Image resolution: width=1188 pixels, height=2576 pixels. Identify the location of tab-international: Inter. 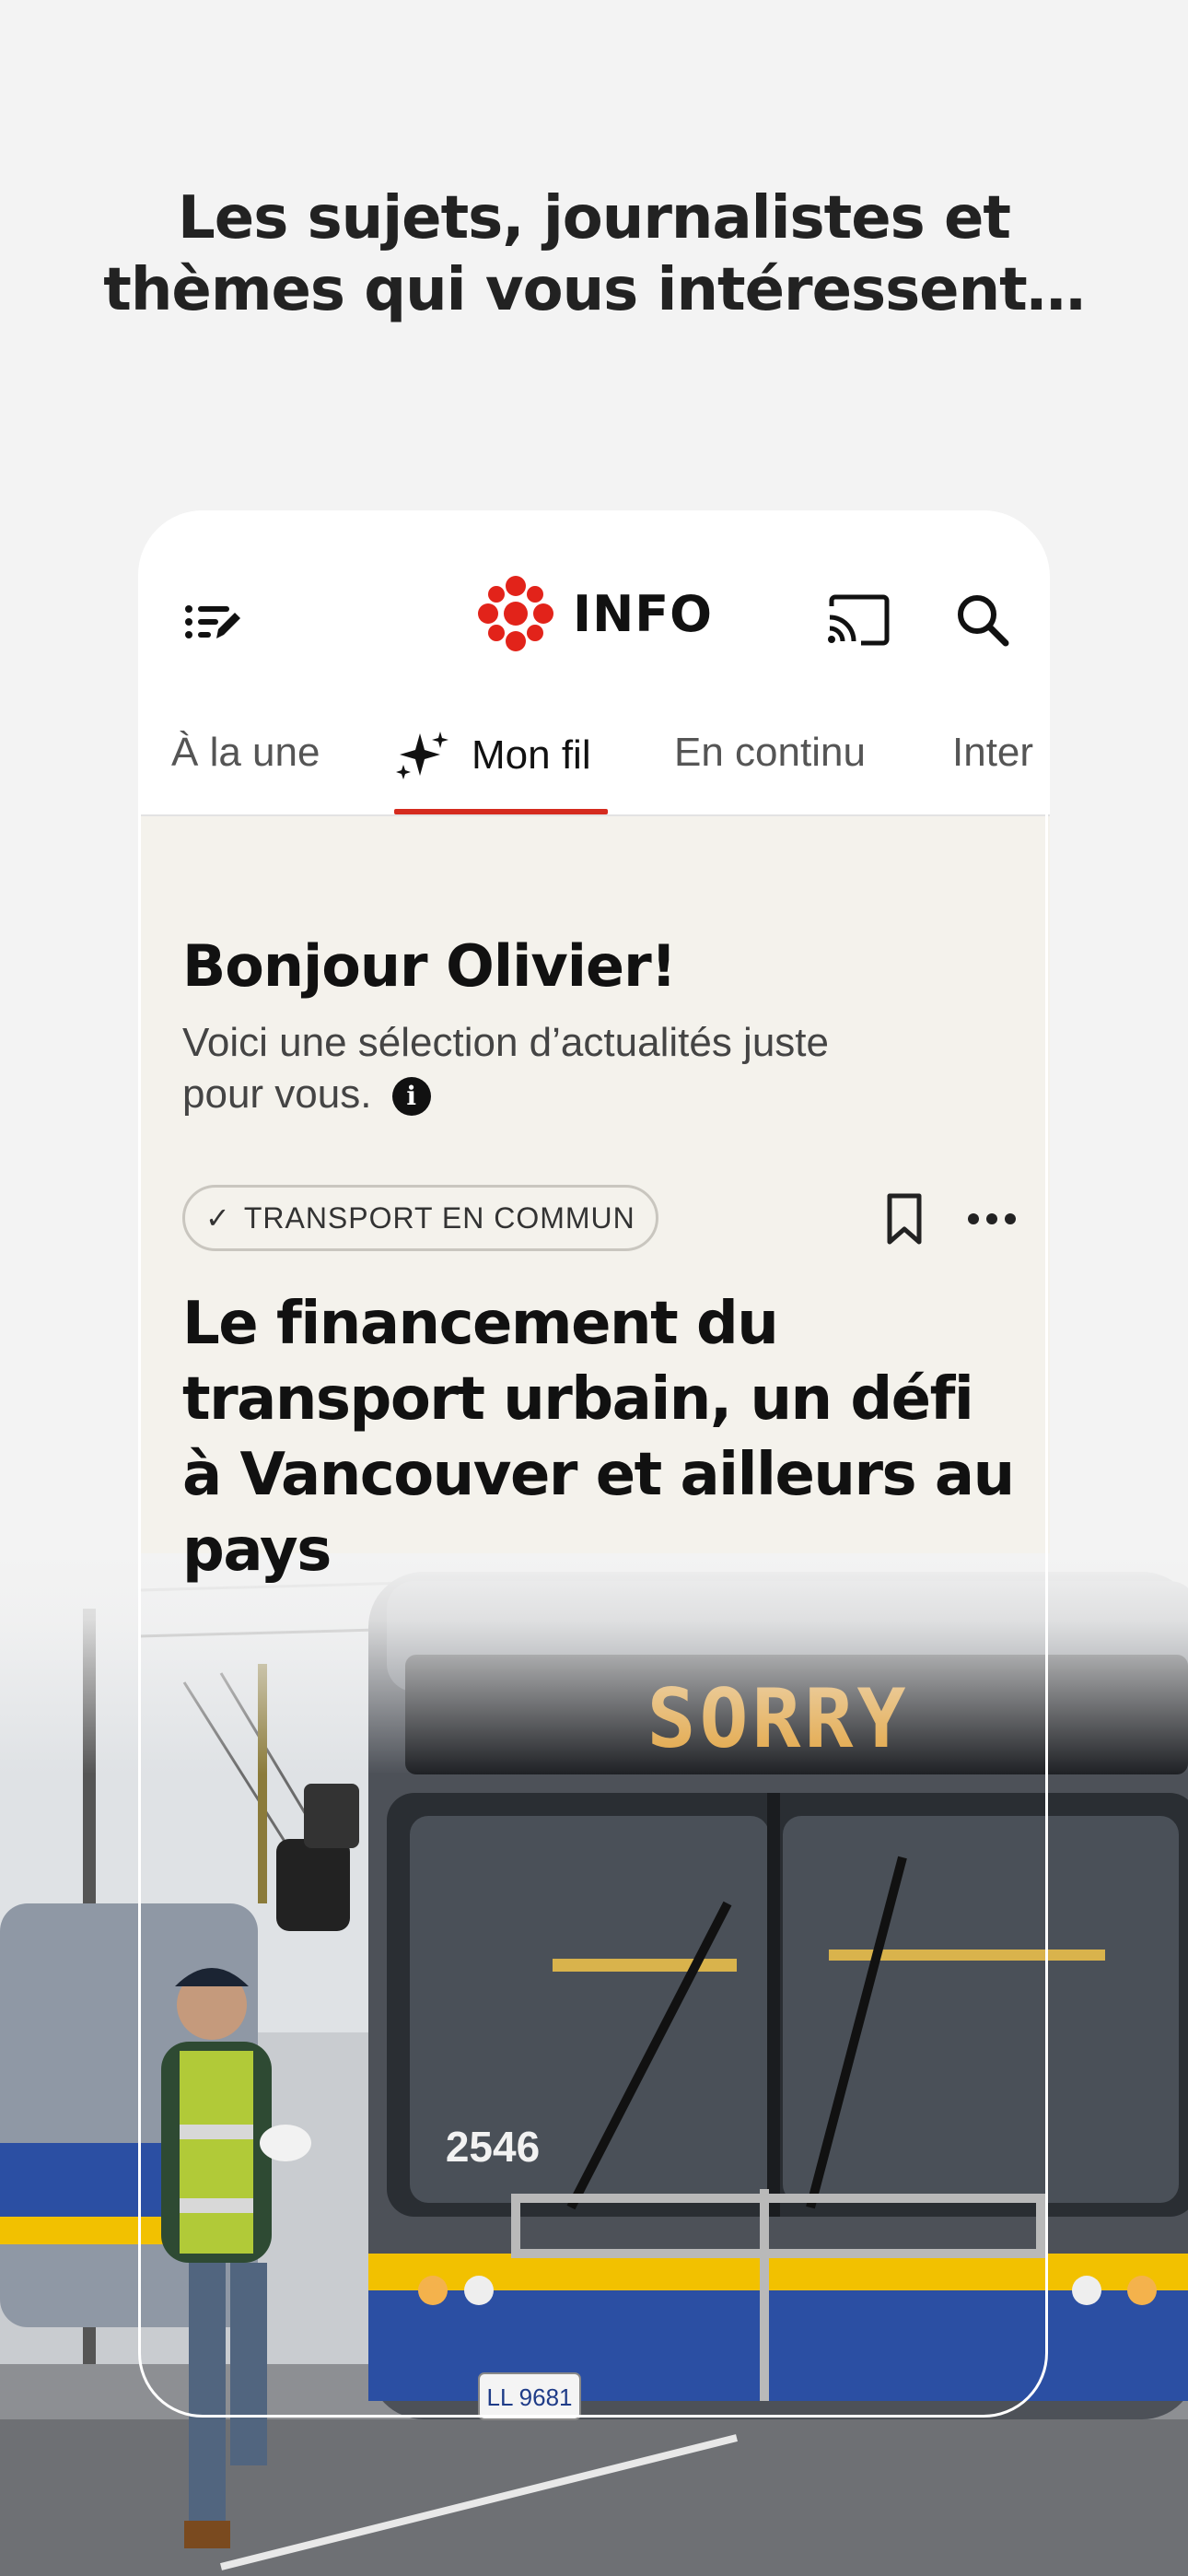
(992, 753).